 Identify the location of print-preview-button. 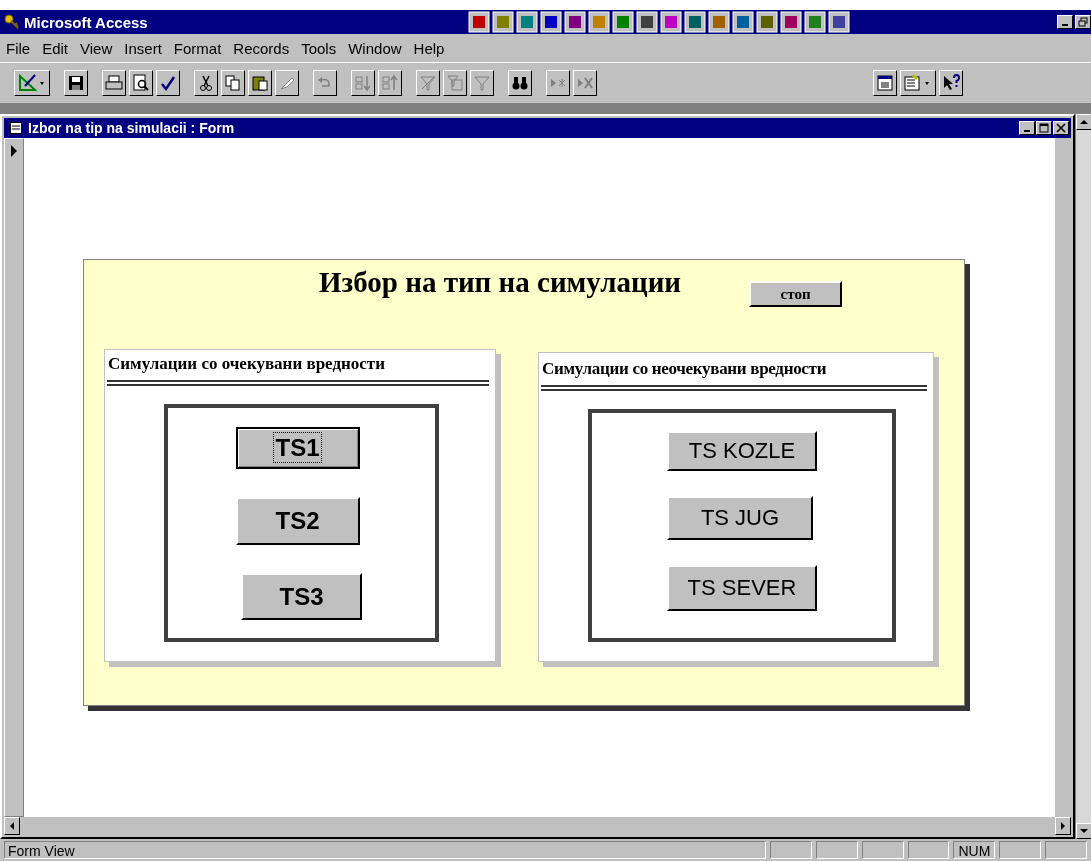
(141, 83).